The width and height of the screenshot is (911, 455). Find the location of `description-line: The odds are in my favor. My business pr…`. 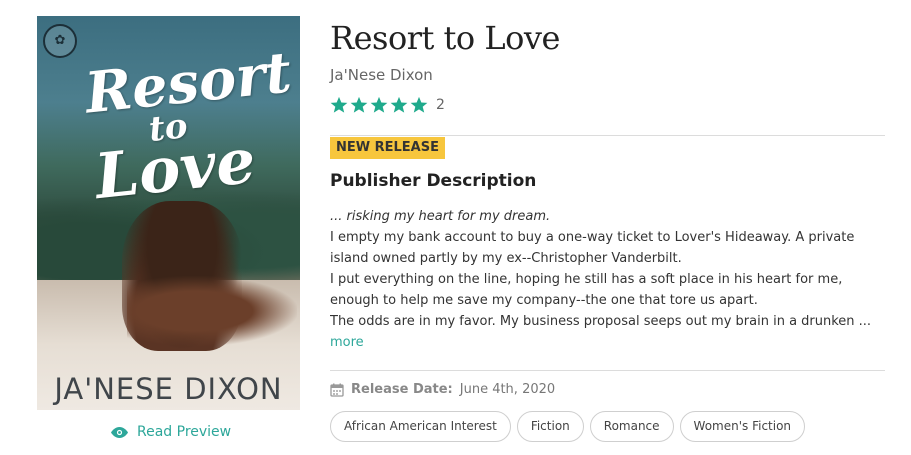

description-line: The odds are in my favor. My business pr… is located at coordinates (601, 321).